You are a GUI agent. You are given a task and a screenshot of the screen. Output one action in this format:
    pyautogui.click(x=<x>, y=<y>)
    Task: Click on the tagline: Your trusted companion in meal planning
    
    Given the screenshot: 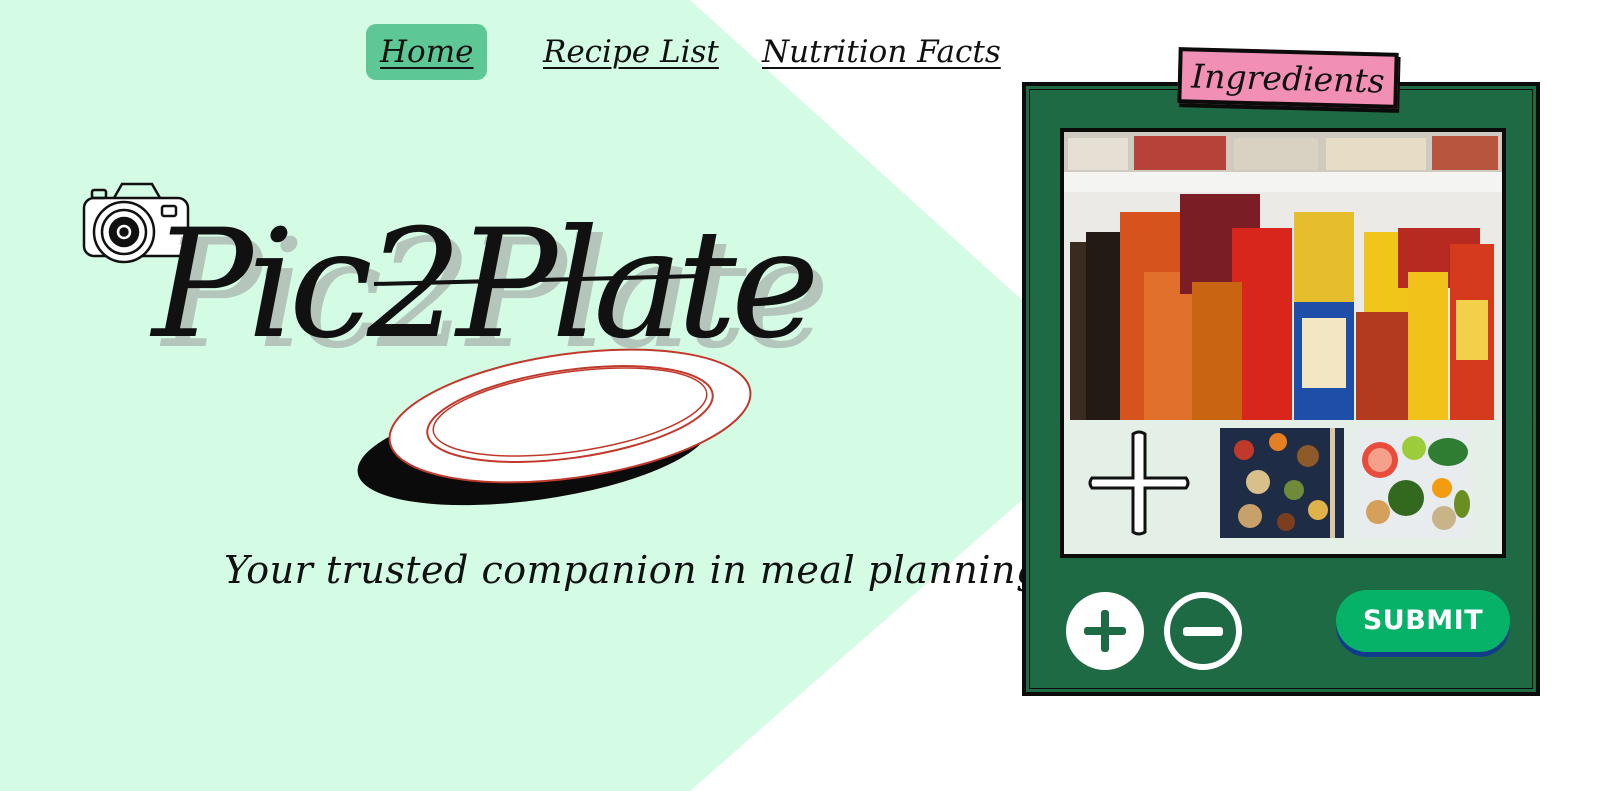 What is the action you would take?
    pyautogui.click(x=632, y=570)
    